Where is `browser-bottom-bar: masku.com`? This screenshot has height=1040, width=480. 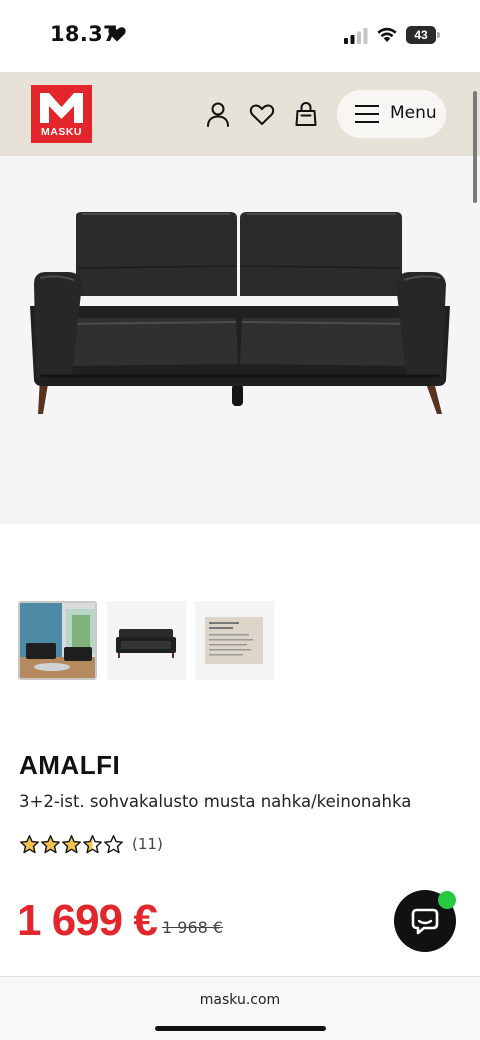 browser-bottom-bar: masku.com is located at coordinates (240, 1008).